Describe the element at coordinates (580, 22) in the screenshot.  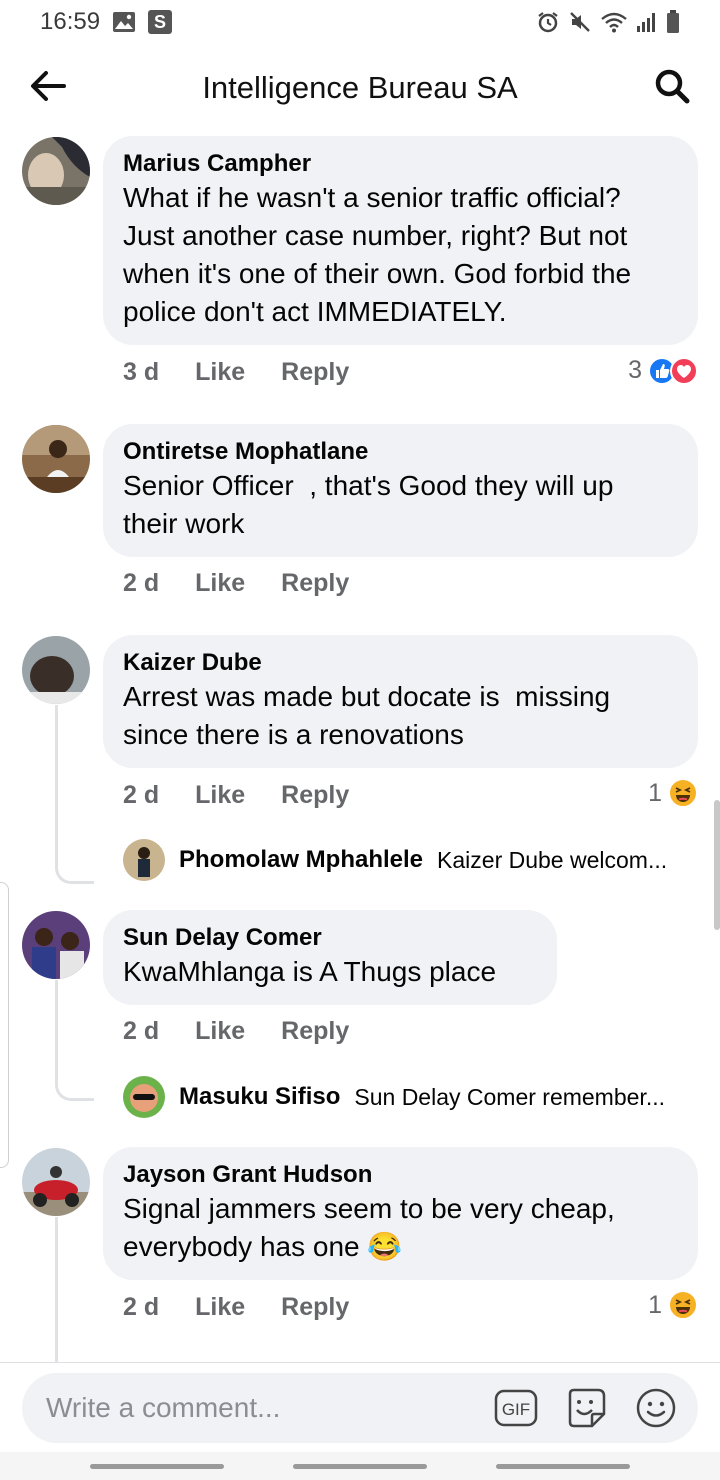
I see `mute-icon` at that location.